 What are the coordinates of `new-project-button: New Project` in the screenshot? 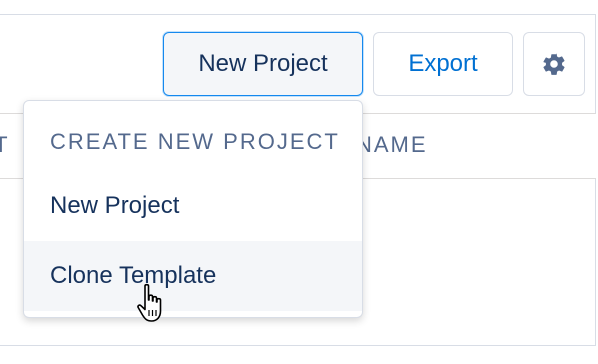 It's located at (263, 64).